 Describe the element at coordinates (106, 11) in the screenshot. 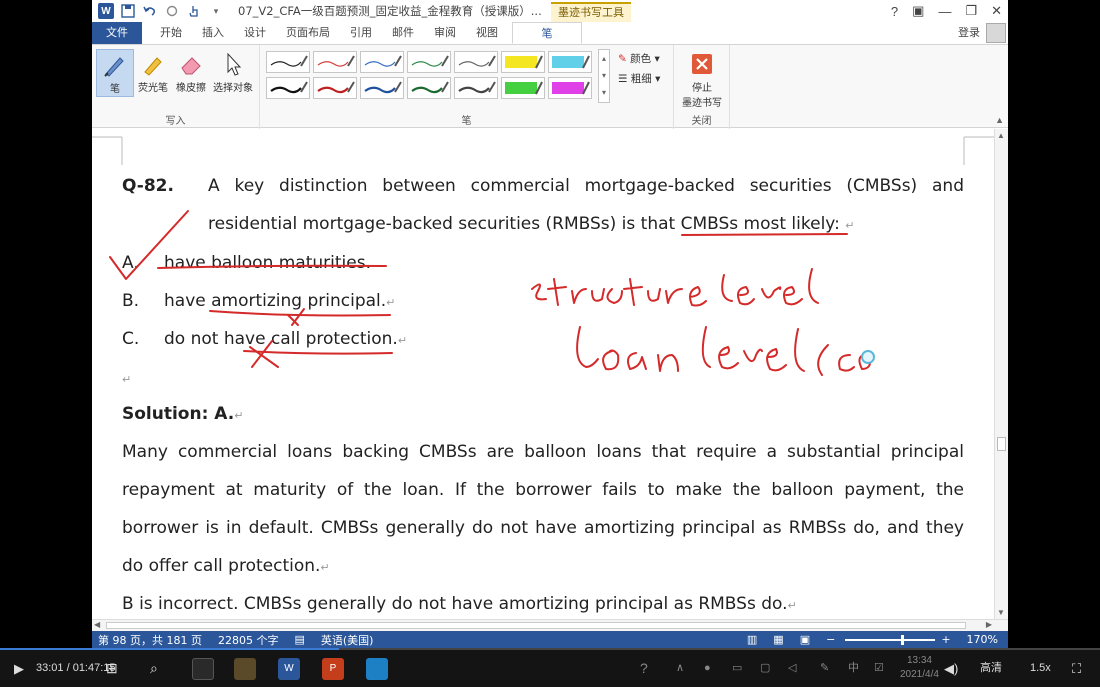

I see `word-icon: W` at that location.